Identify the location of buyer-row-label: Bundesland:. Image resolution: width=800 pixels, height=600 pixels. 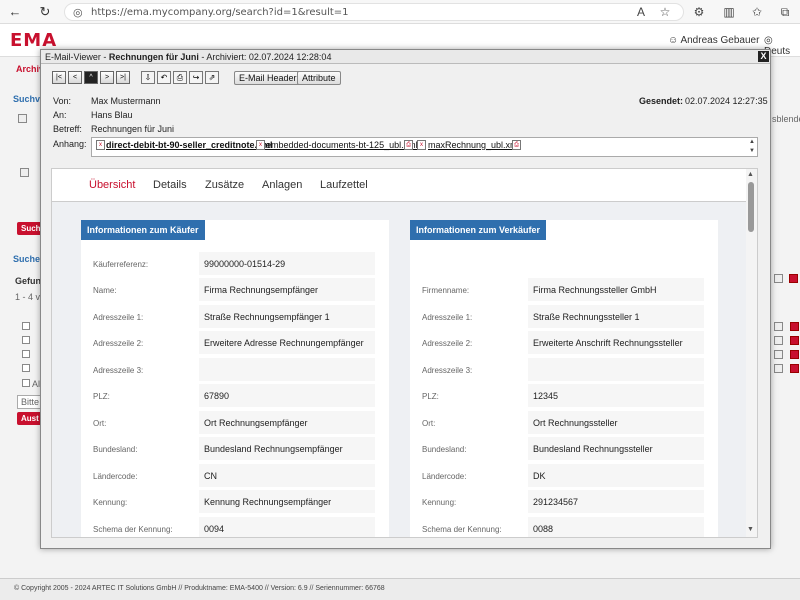
(115, 449).